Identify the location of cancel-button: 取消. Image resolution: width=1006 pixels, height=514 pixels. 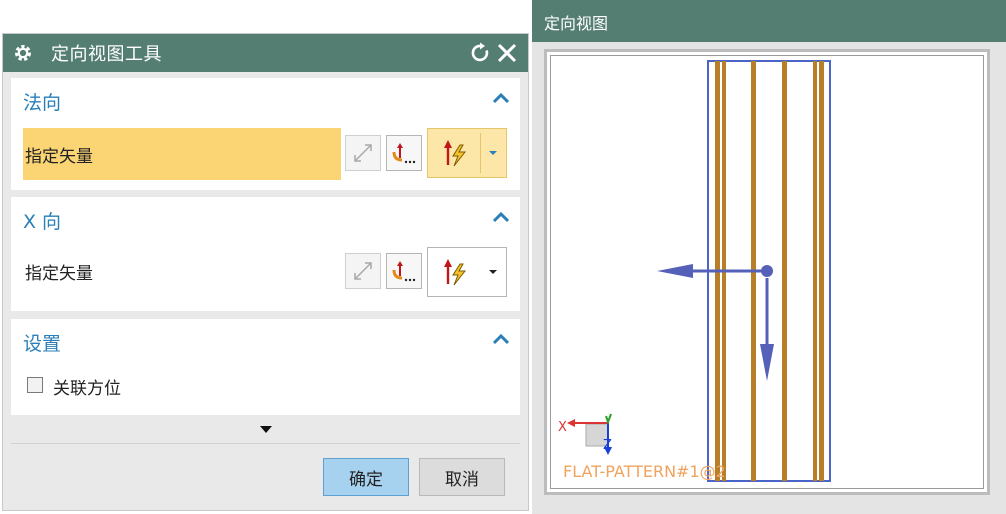
(462, 477).